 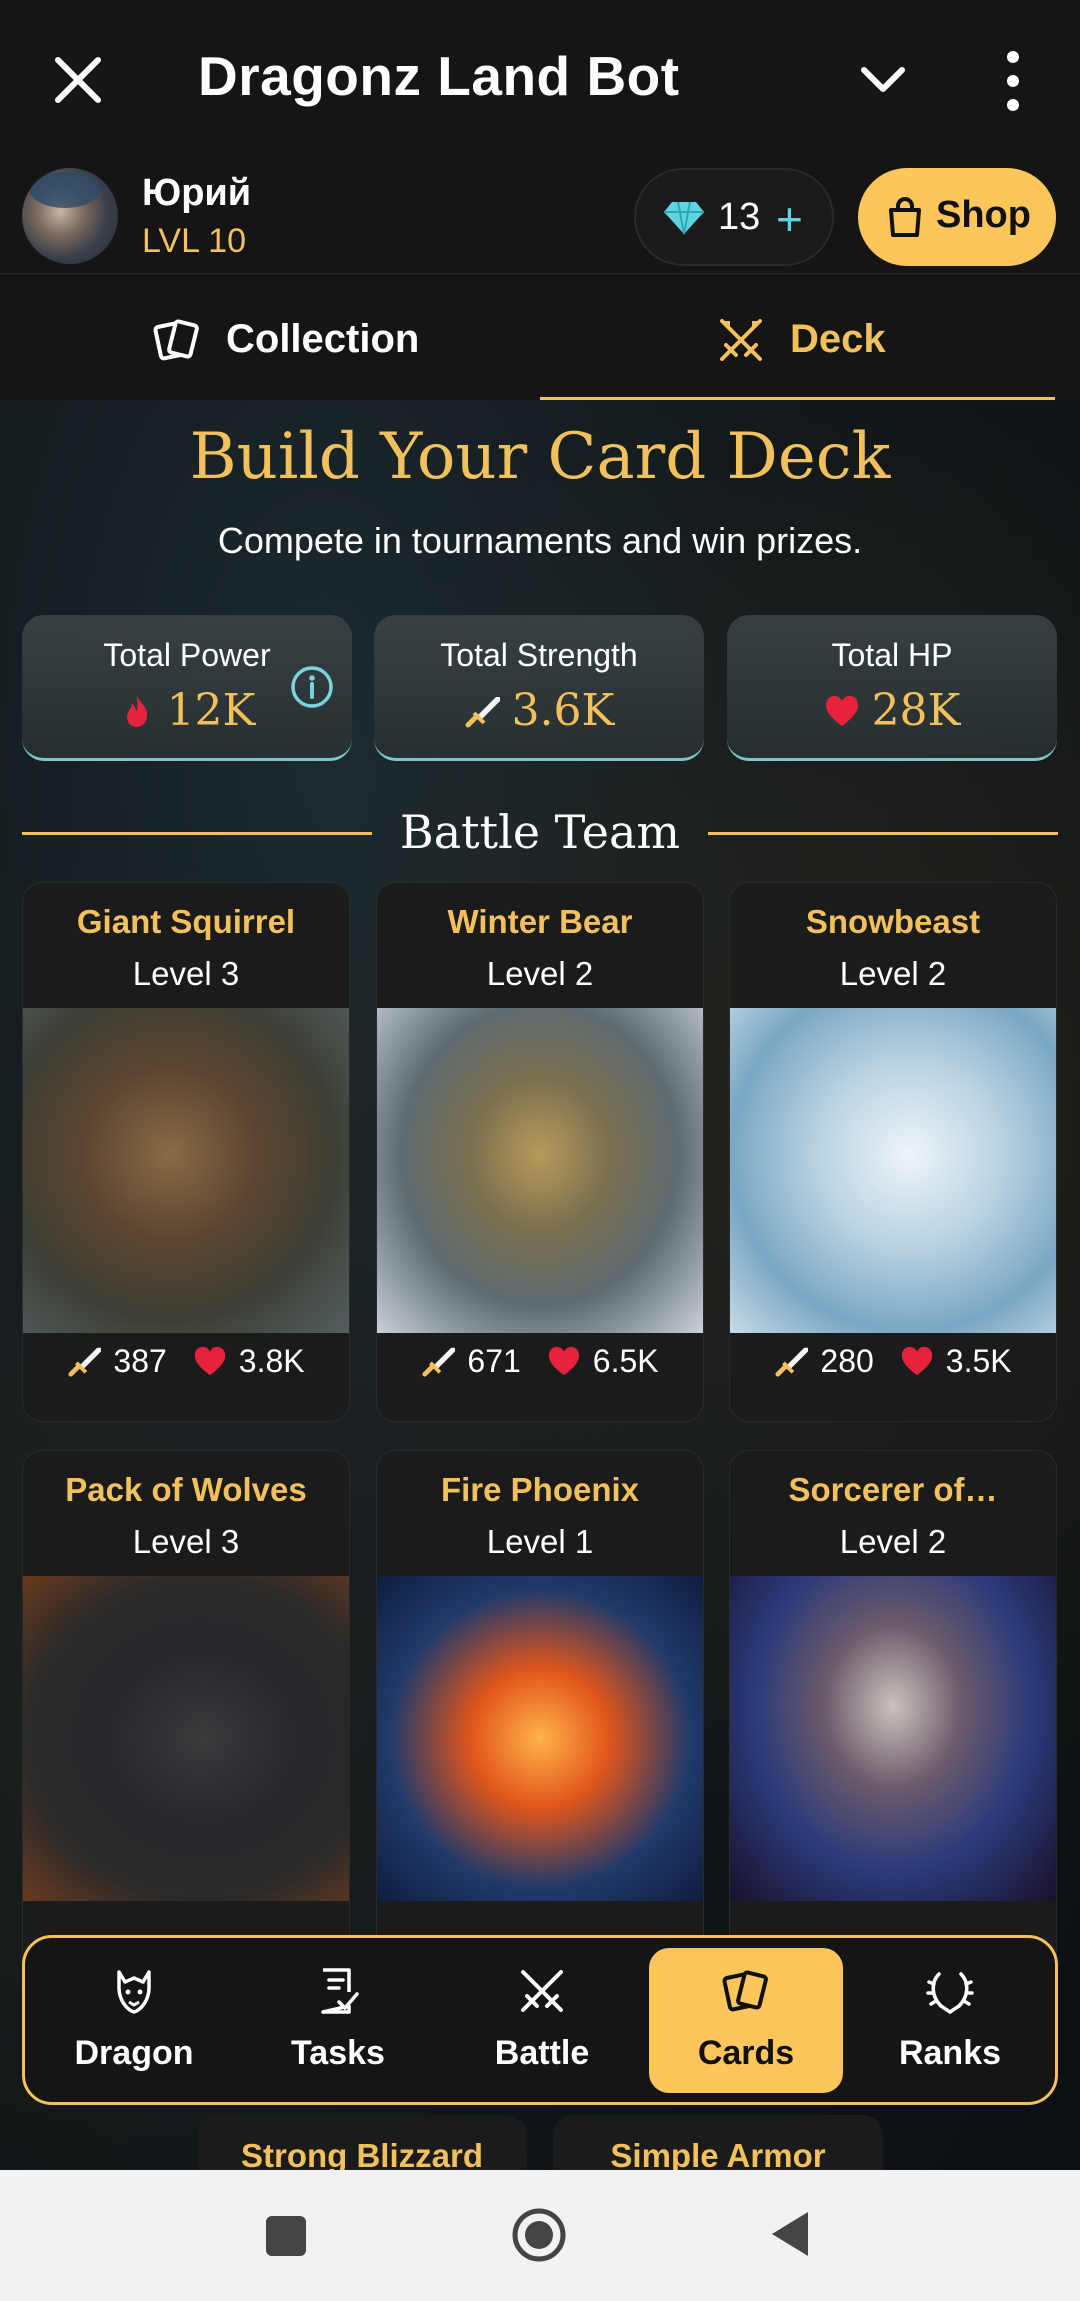 What do you see at coordinates (186, 1489) in the screenshot?
I see `card-name: Pack of Wolves` at bounding box center [186, 1489].